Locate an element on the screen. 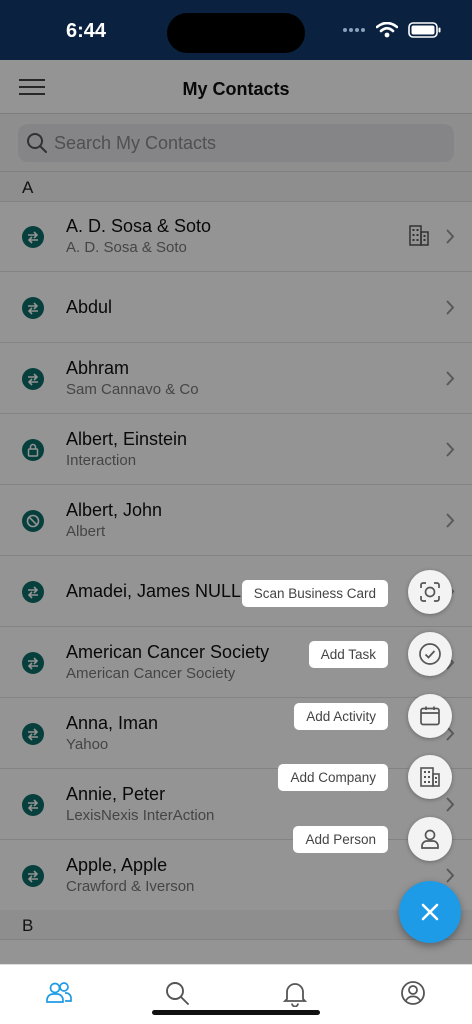  dynamic-island is located at coordinates (236, 33).